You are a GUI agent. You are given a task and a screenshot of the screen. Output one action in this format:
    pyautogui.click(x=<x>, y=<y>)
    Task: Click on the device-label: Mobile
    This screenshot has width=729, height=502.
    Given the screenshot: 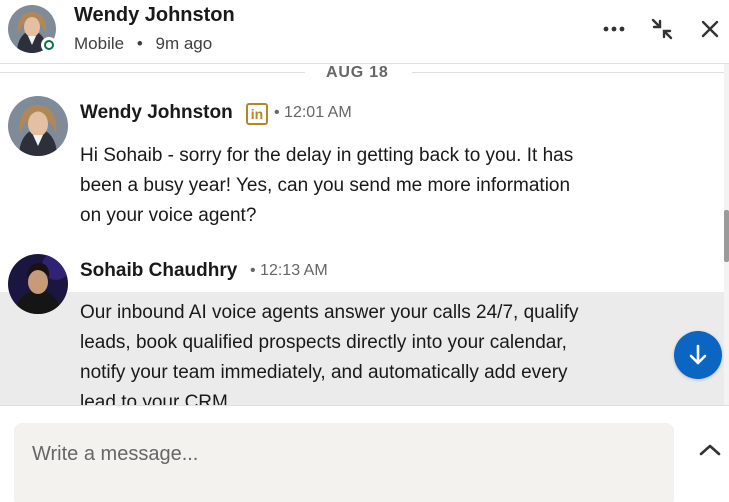 What is the action you would take?
    pyautogui.click(x=99, y=43)
    